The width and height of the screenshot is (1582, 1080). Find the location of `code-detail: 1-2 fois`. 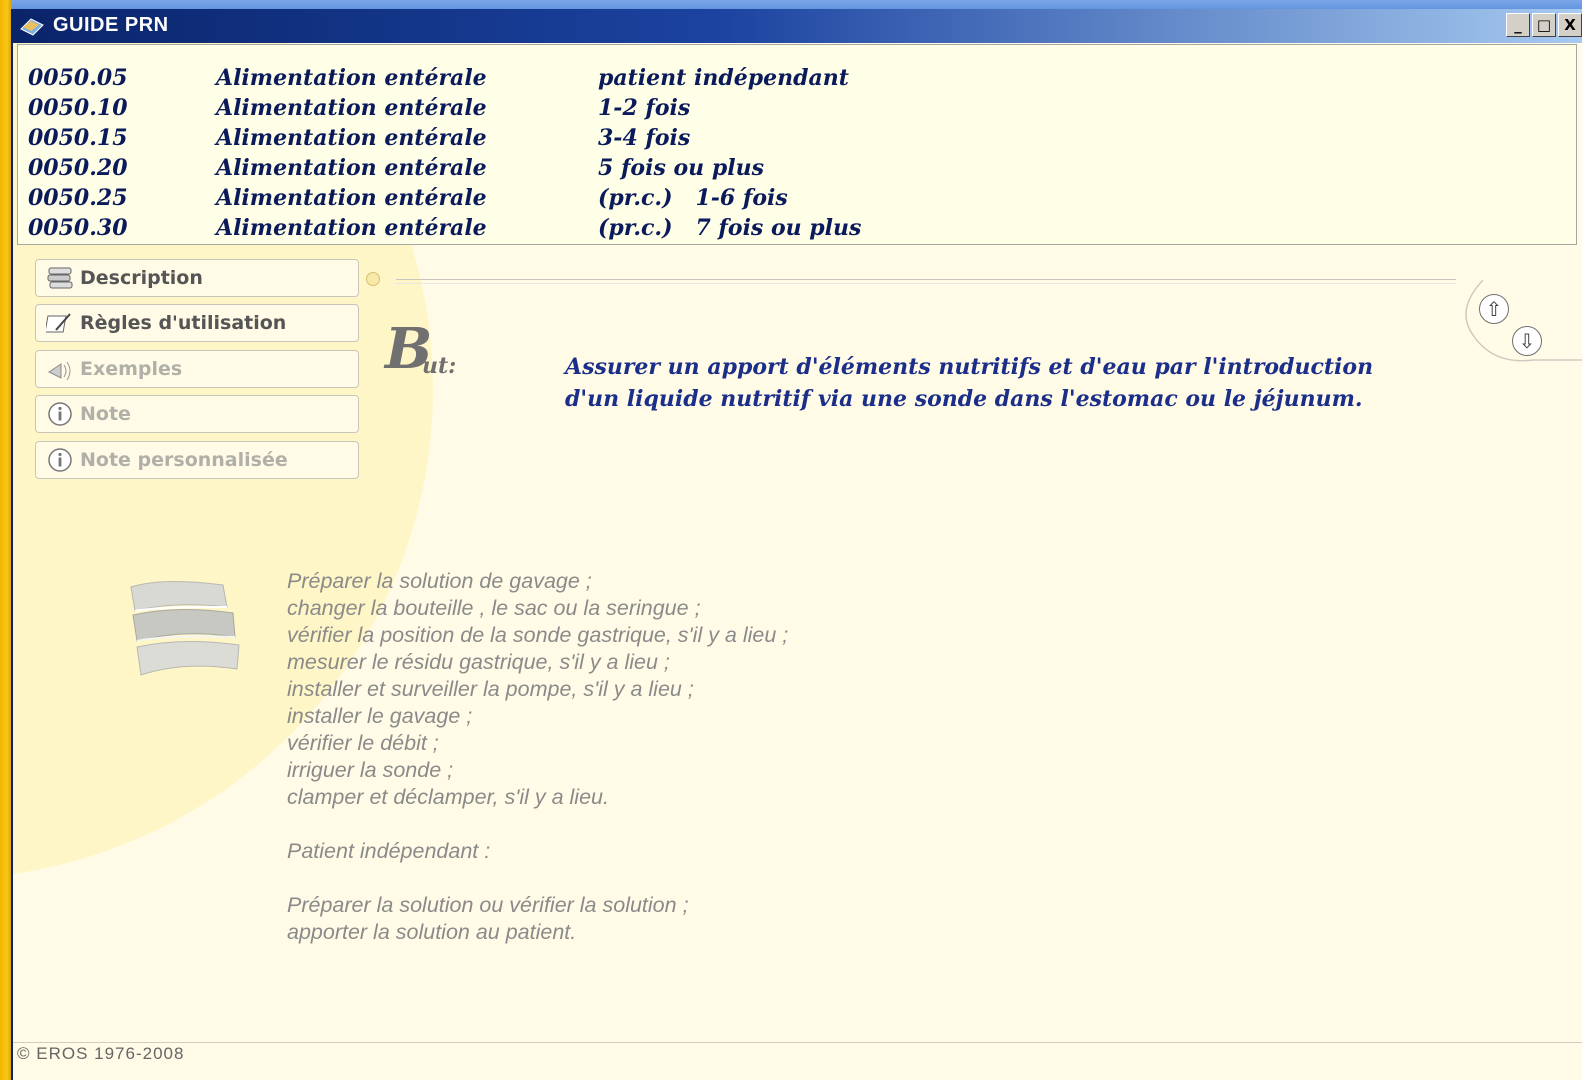

code-detail: 1-2 fois is located at coordinates (644, 108).